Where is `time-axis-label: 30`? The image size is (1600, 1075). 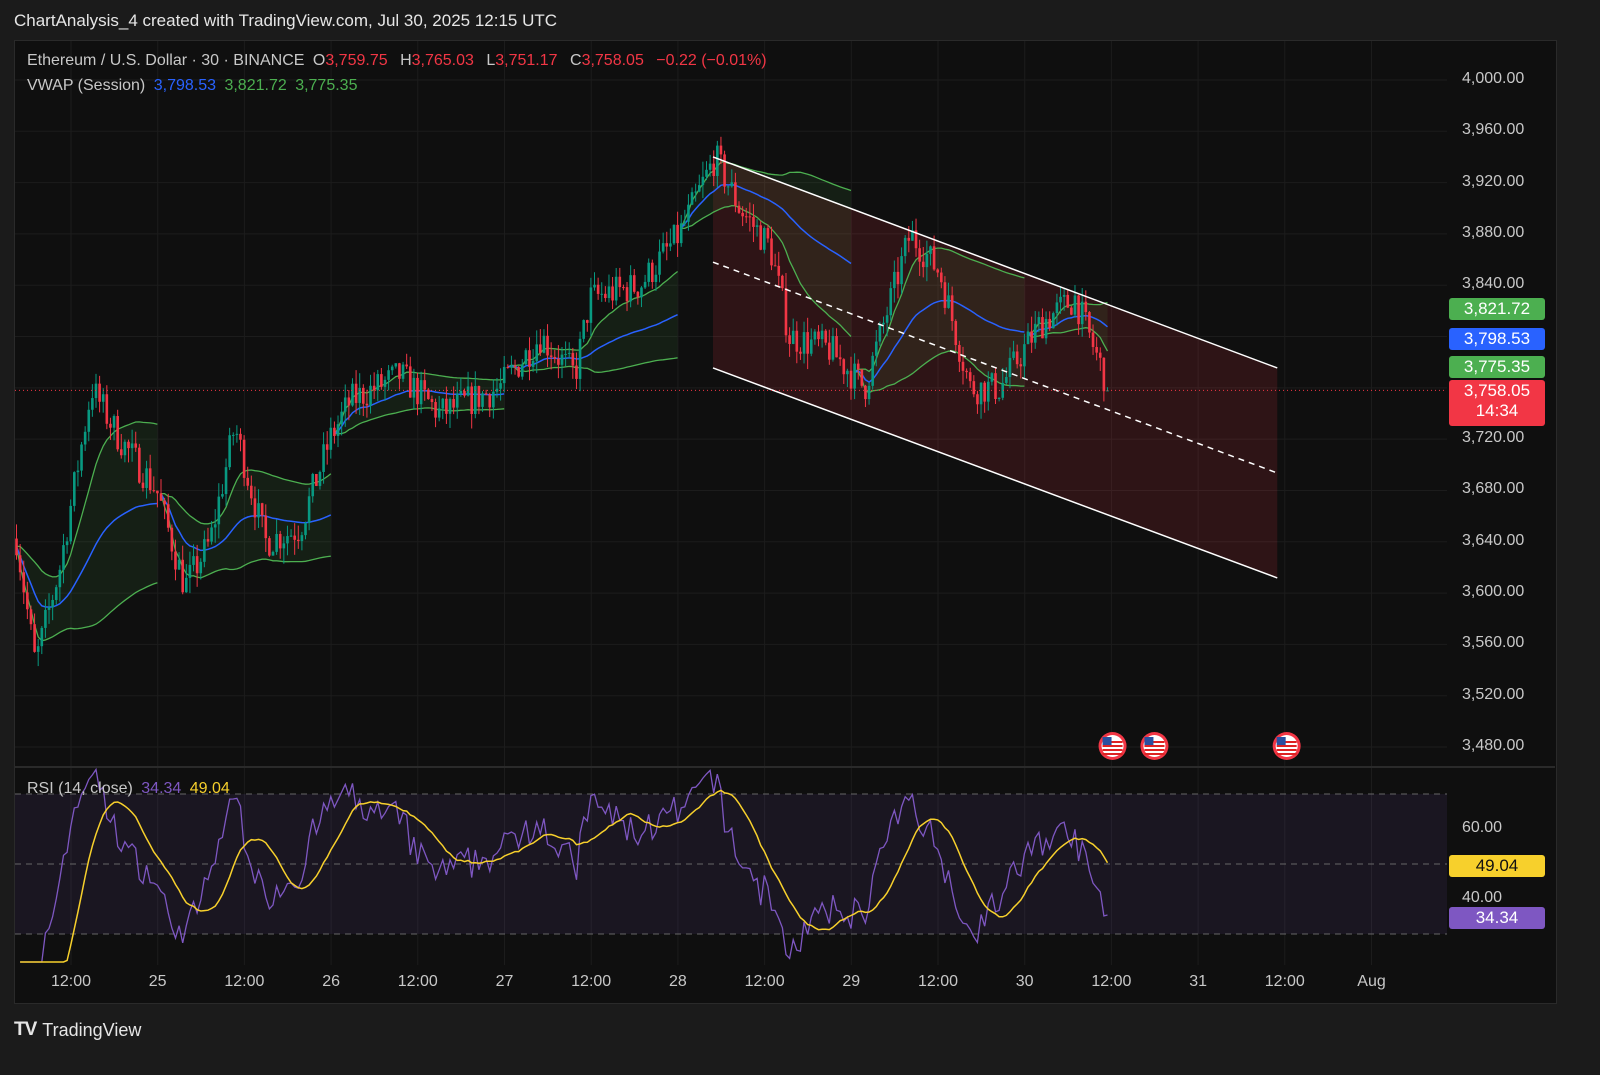
time-axis-label: 30 is located at coordinates (1024, 981).